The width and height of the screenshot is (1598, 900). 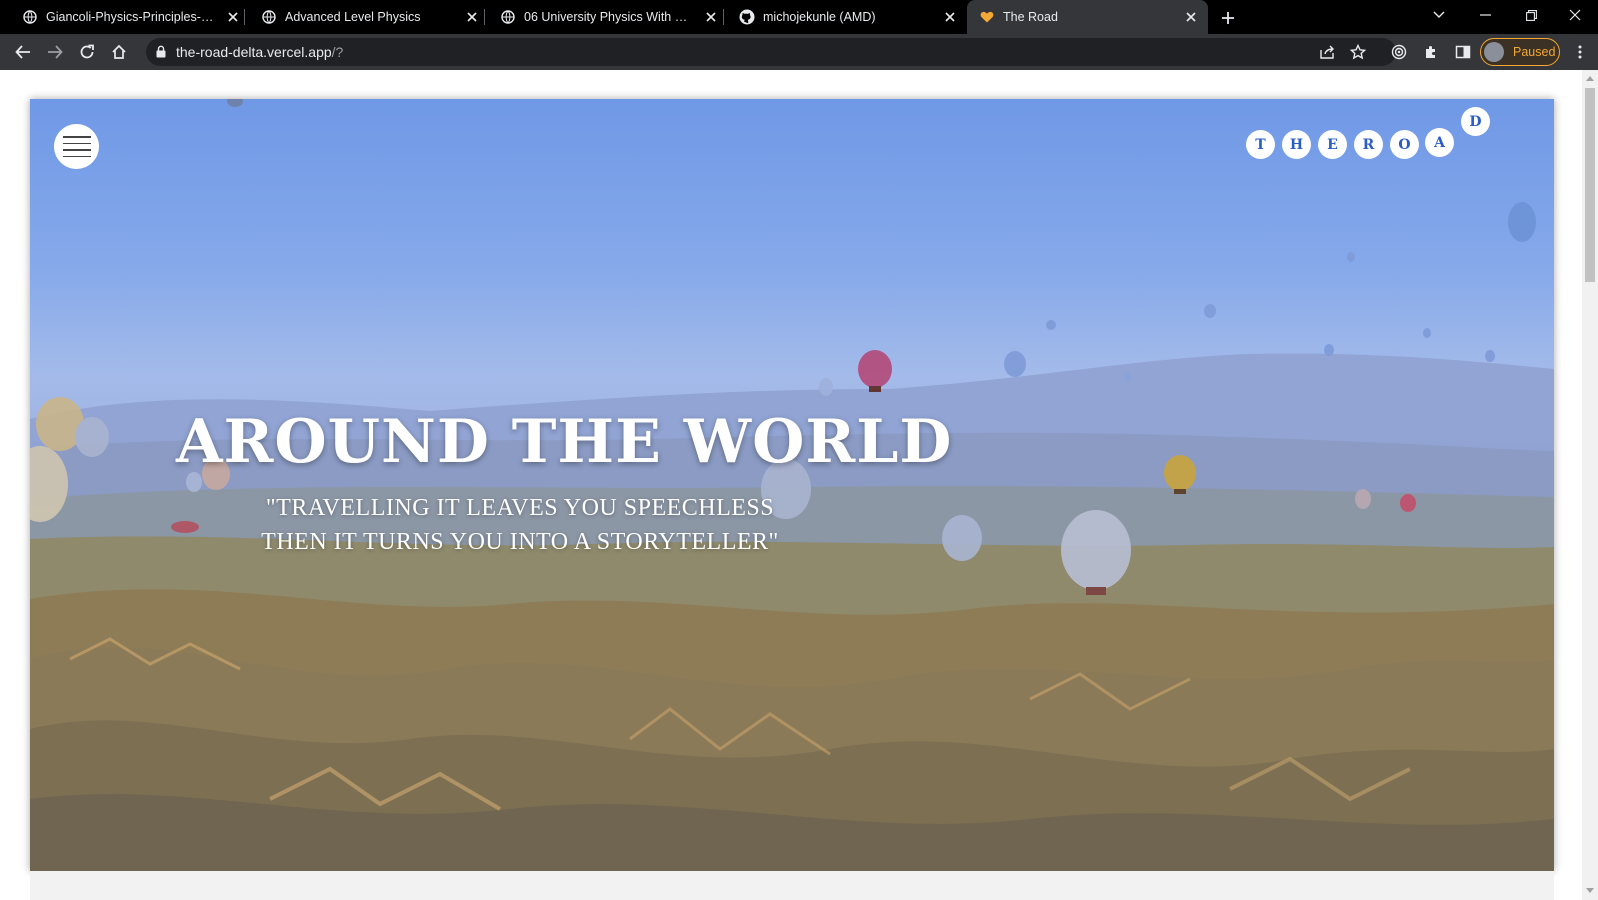 I want to click on logo-letter: R, so click(x=1368, y=144).